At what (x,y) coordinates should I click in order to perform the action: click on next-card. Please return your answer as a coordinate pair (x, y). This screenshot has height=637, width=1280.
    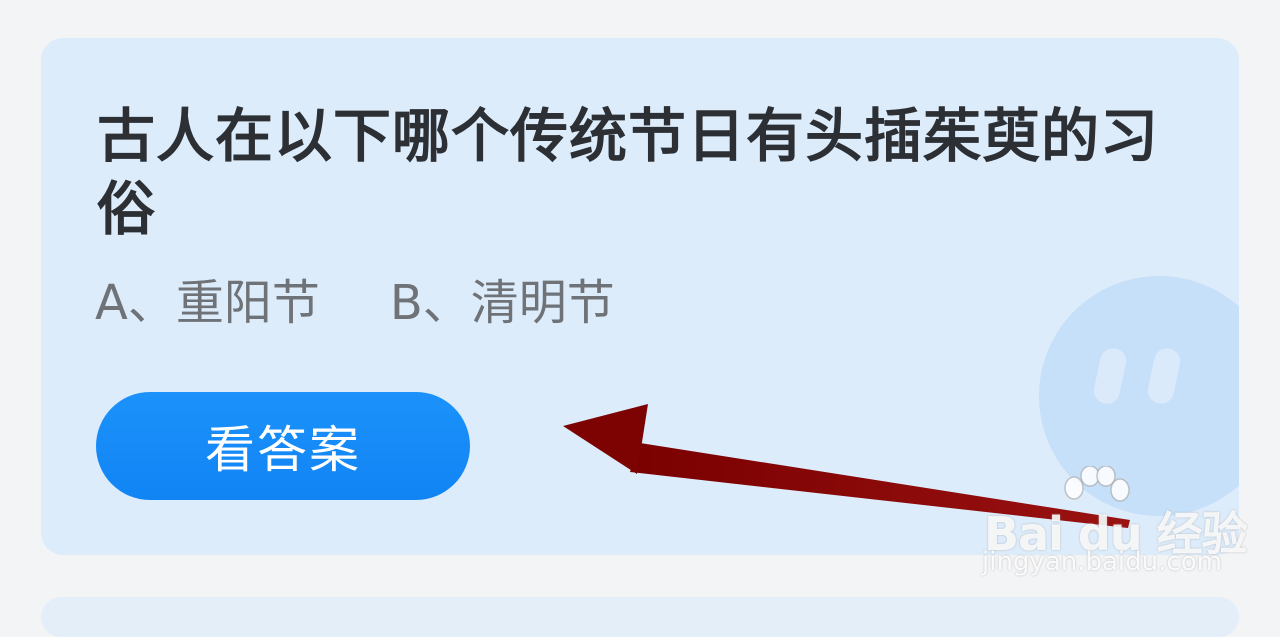
    Looking at the image, I should click on (640, 617).